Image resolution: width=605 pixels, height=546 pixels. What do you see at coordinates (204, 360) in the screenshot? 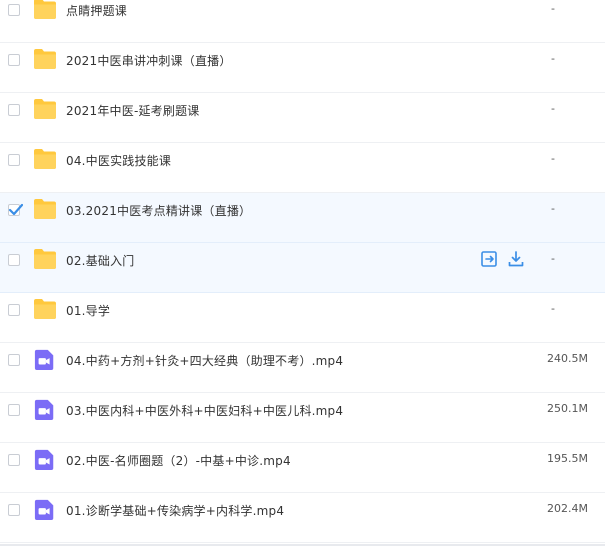
I see `file-name: 04.中药+方剂+针灸+四大经典（助理不考）.mp4` at bounding box center [204, 360].